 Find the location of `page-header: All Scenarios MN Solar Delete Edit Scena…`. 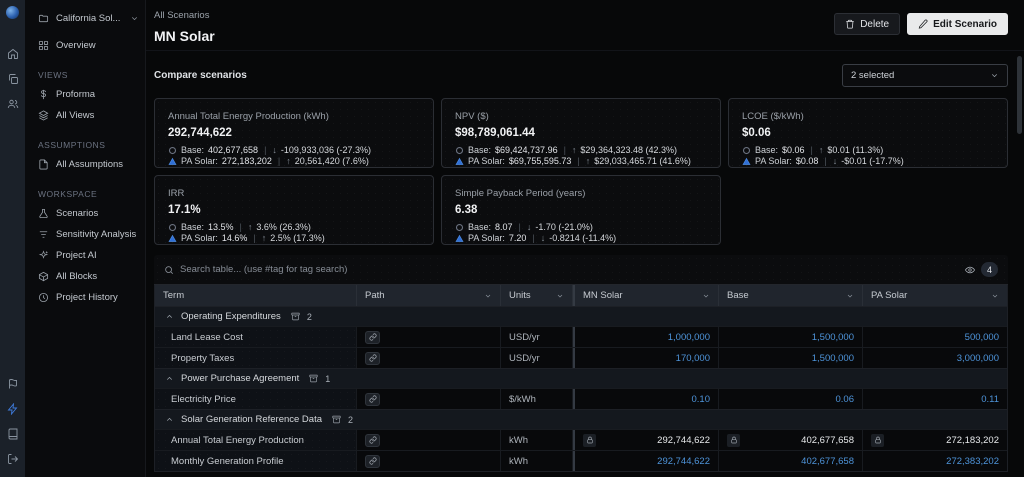

page-header: All Scenarios MN Solar Delete Edit Scena… is located at coordinates (585, 25).